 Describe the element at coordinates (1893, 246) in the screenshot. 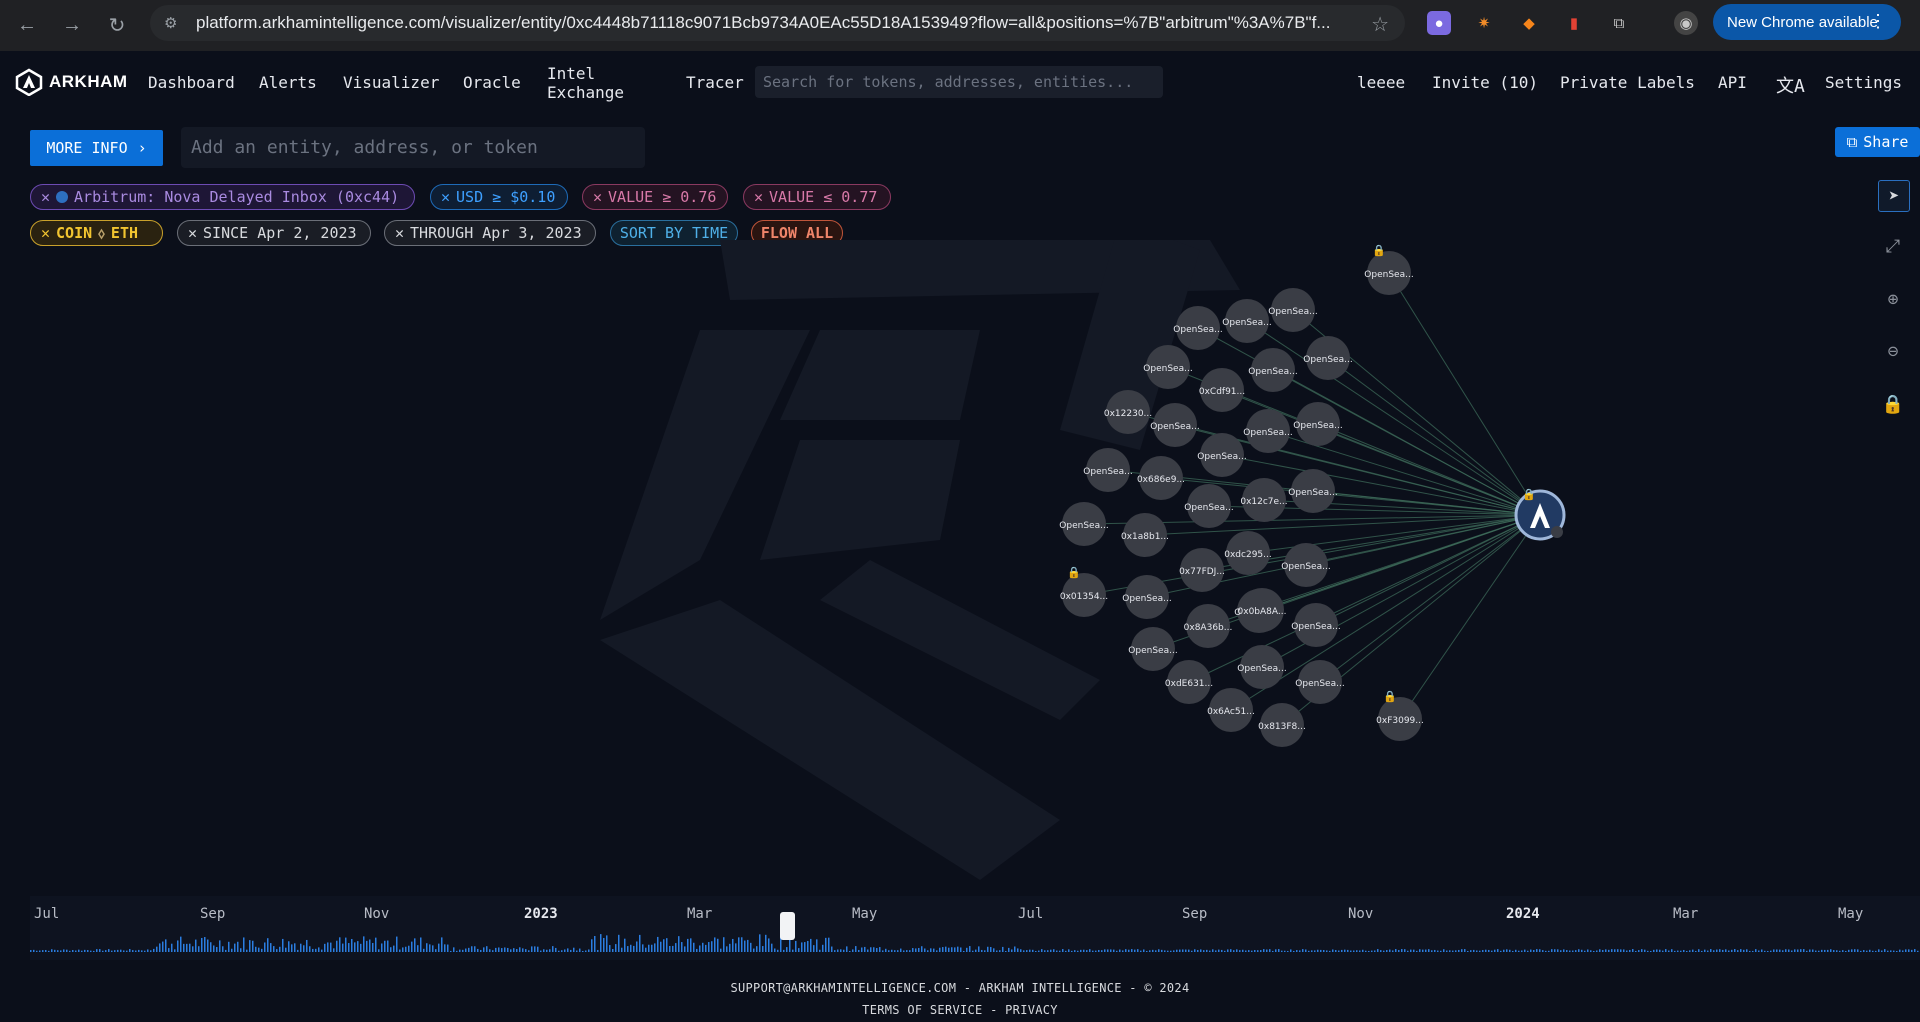

I see `fit-screen-icon: ⤢` at that location.